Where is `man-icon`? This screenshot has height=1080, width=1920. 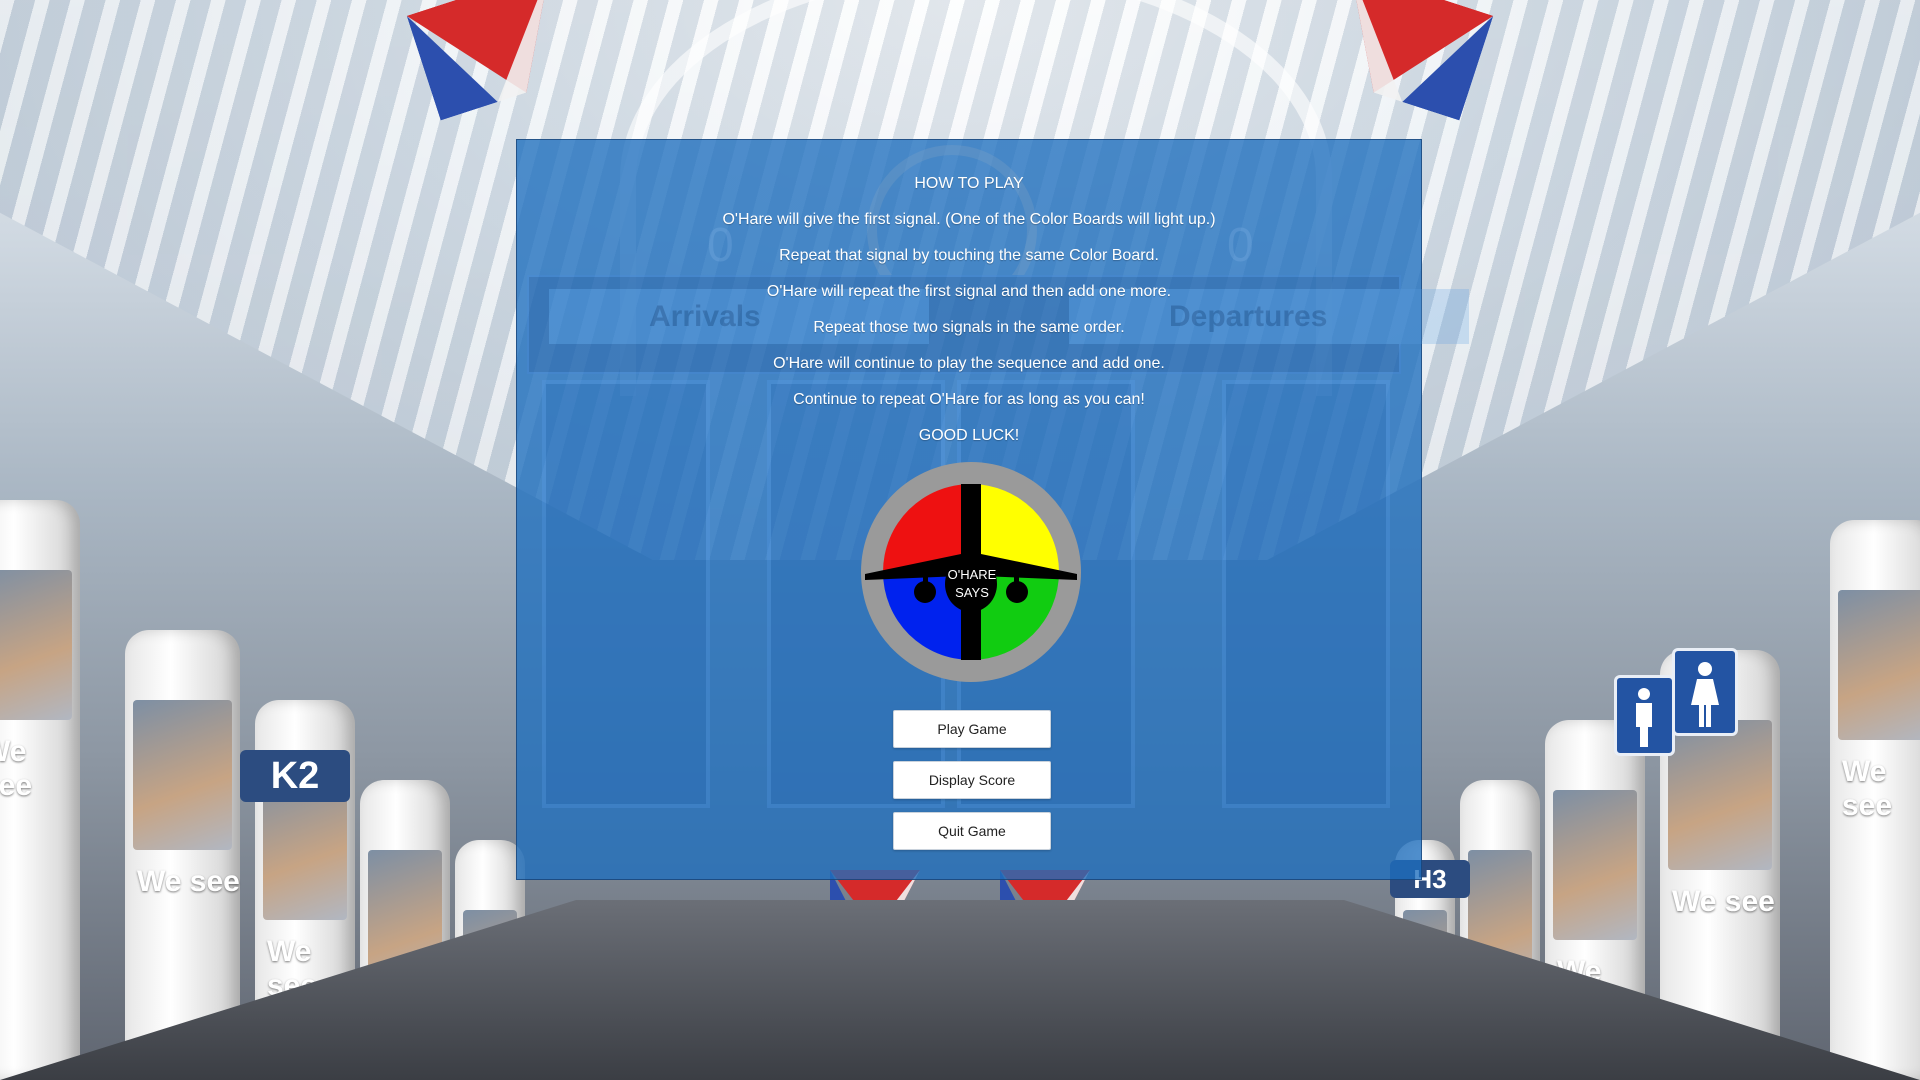 man-icon is located at coordinates (1644, 717).